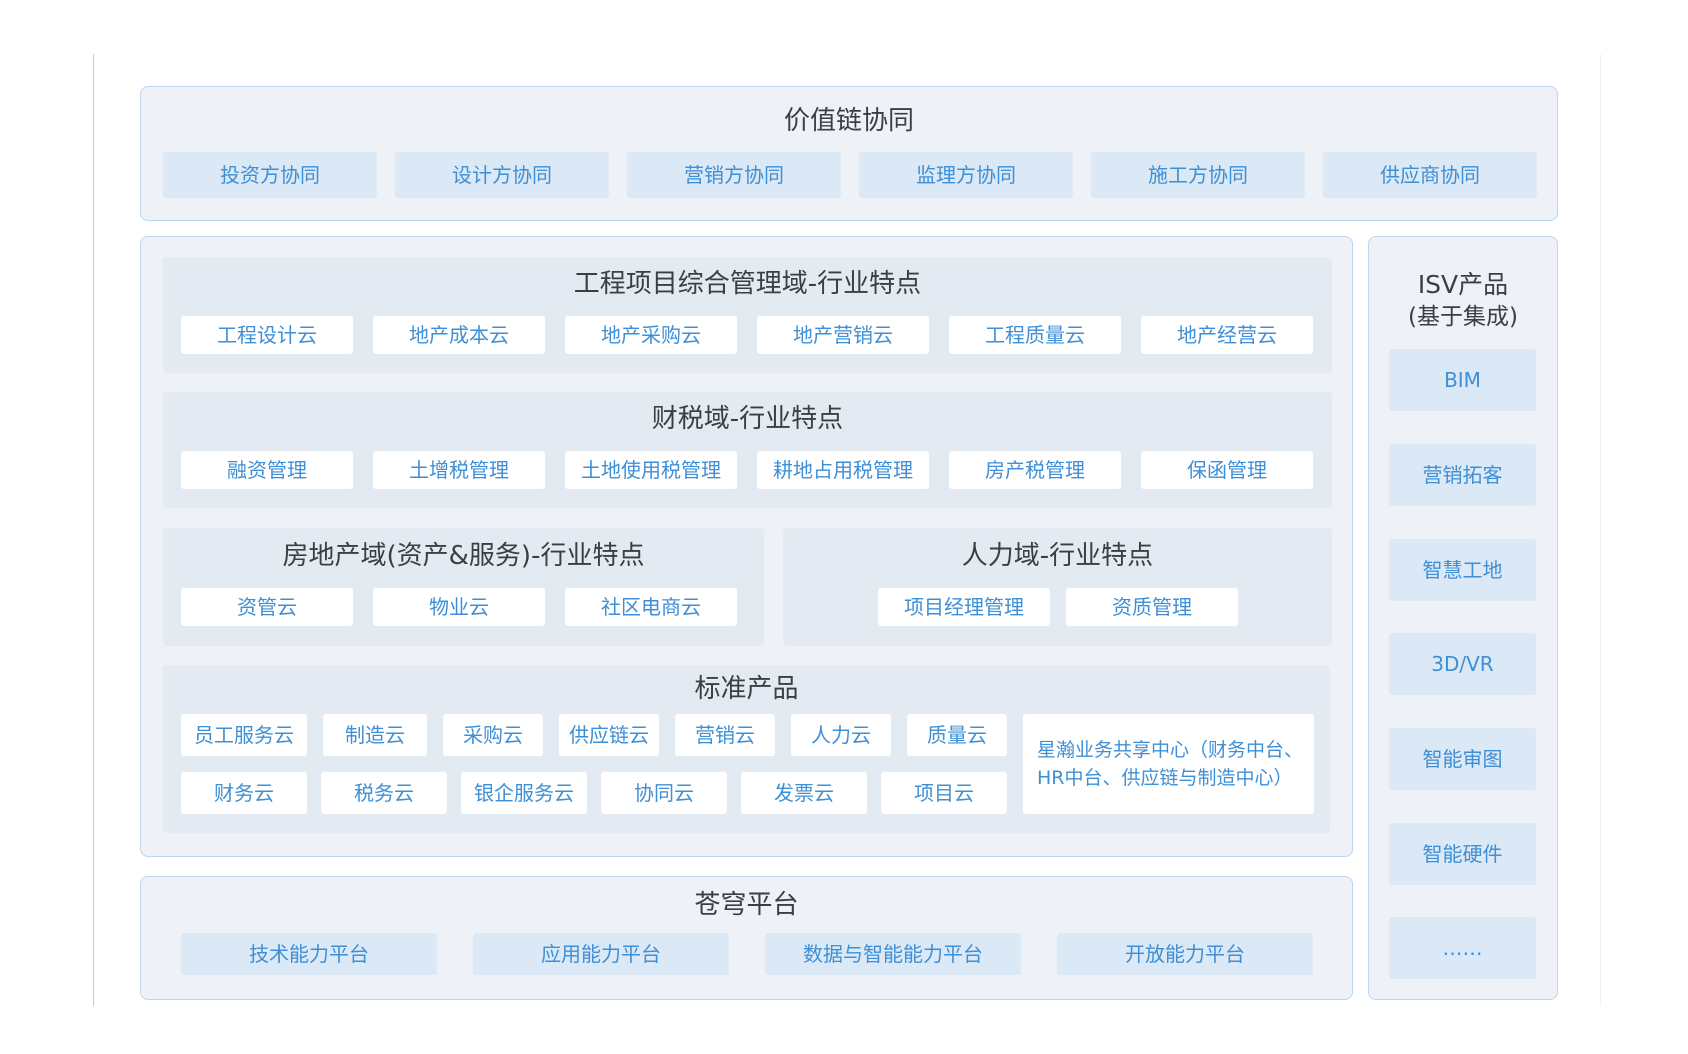 The image size is (1688, 1054). I want to click on finance-tax-item: 房产税管理, so click(1035, 470).